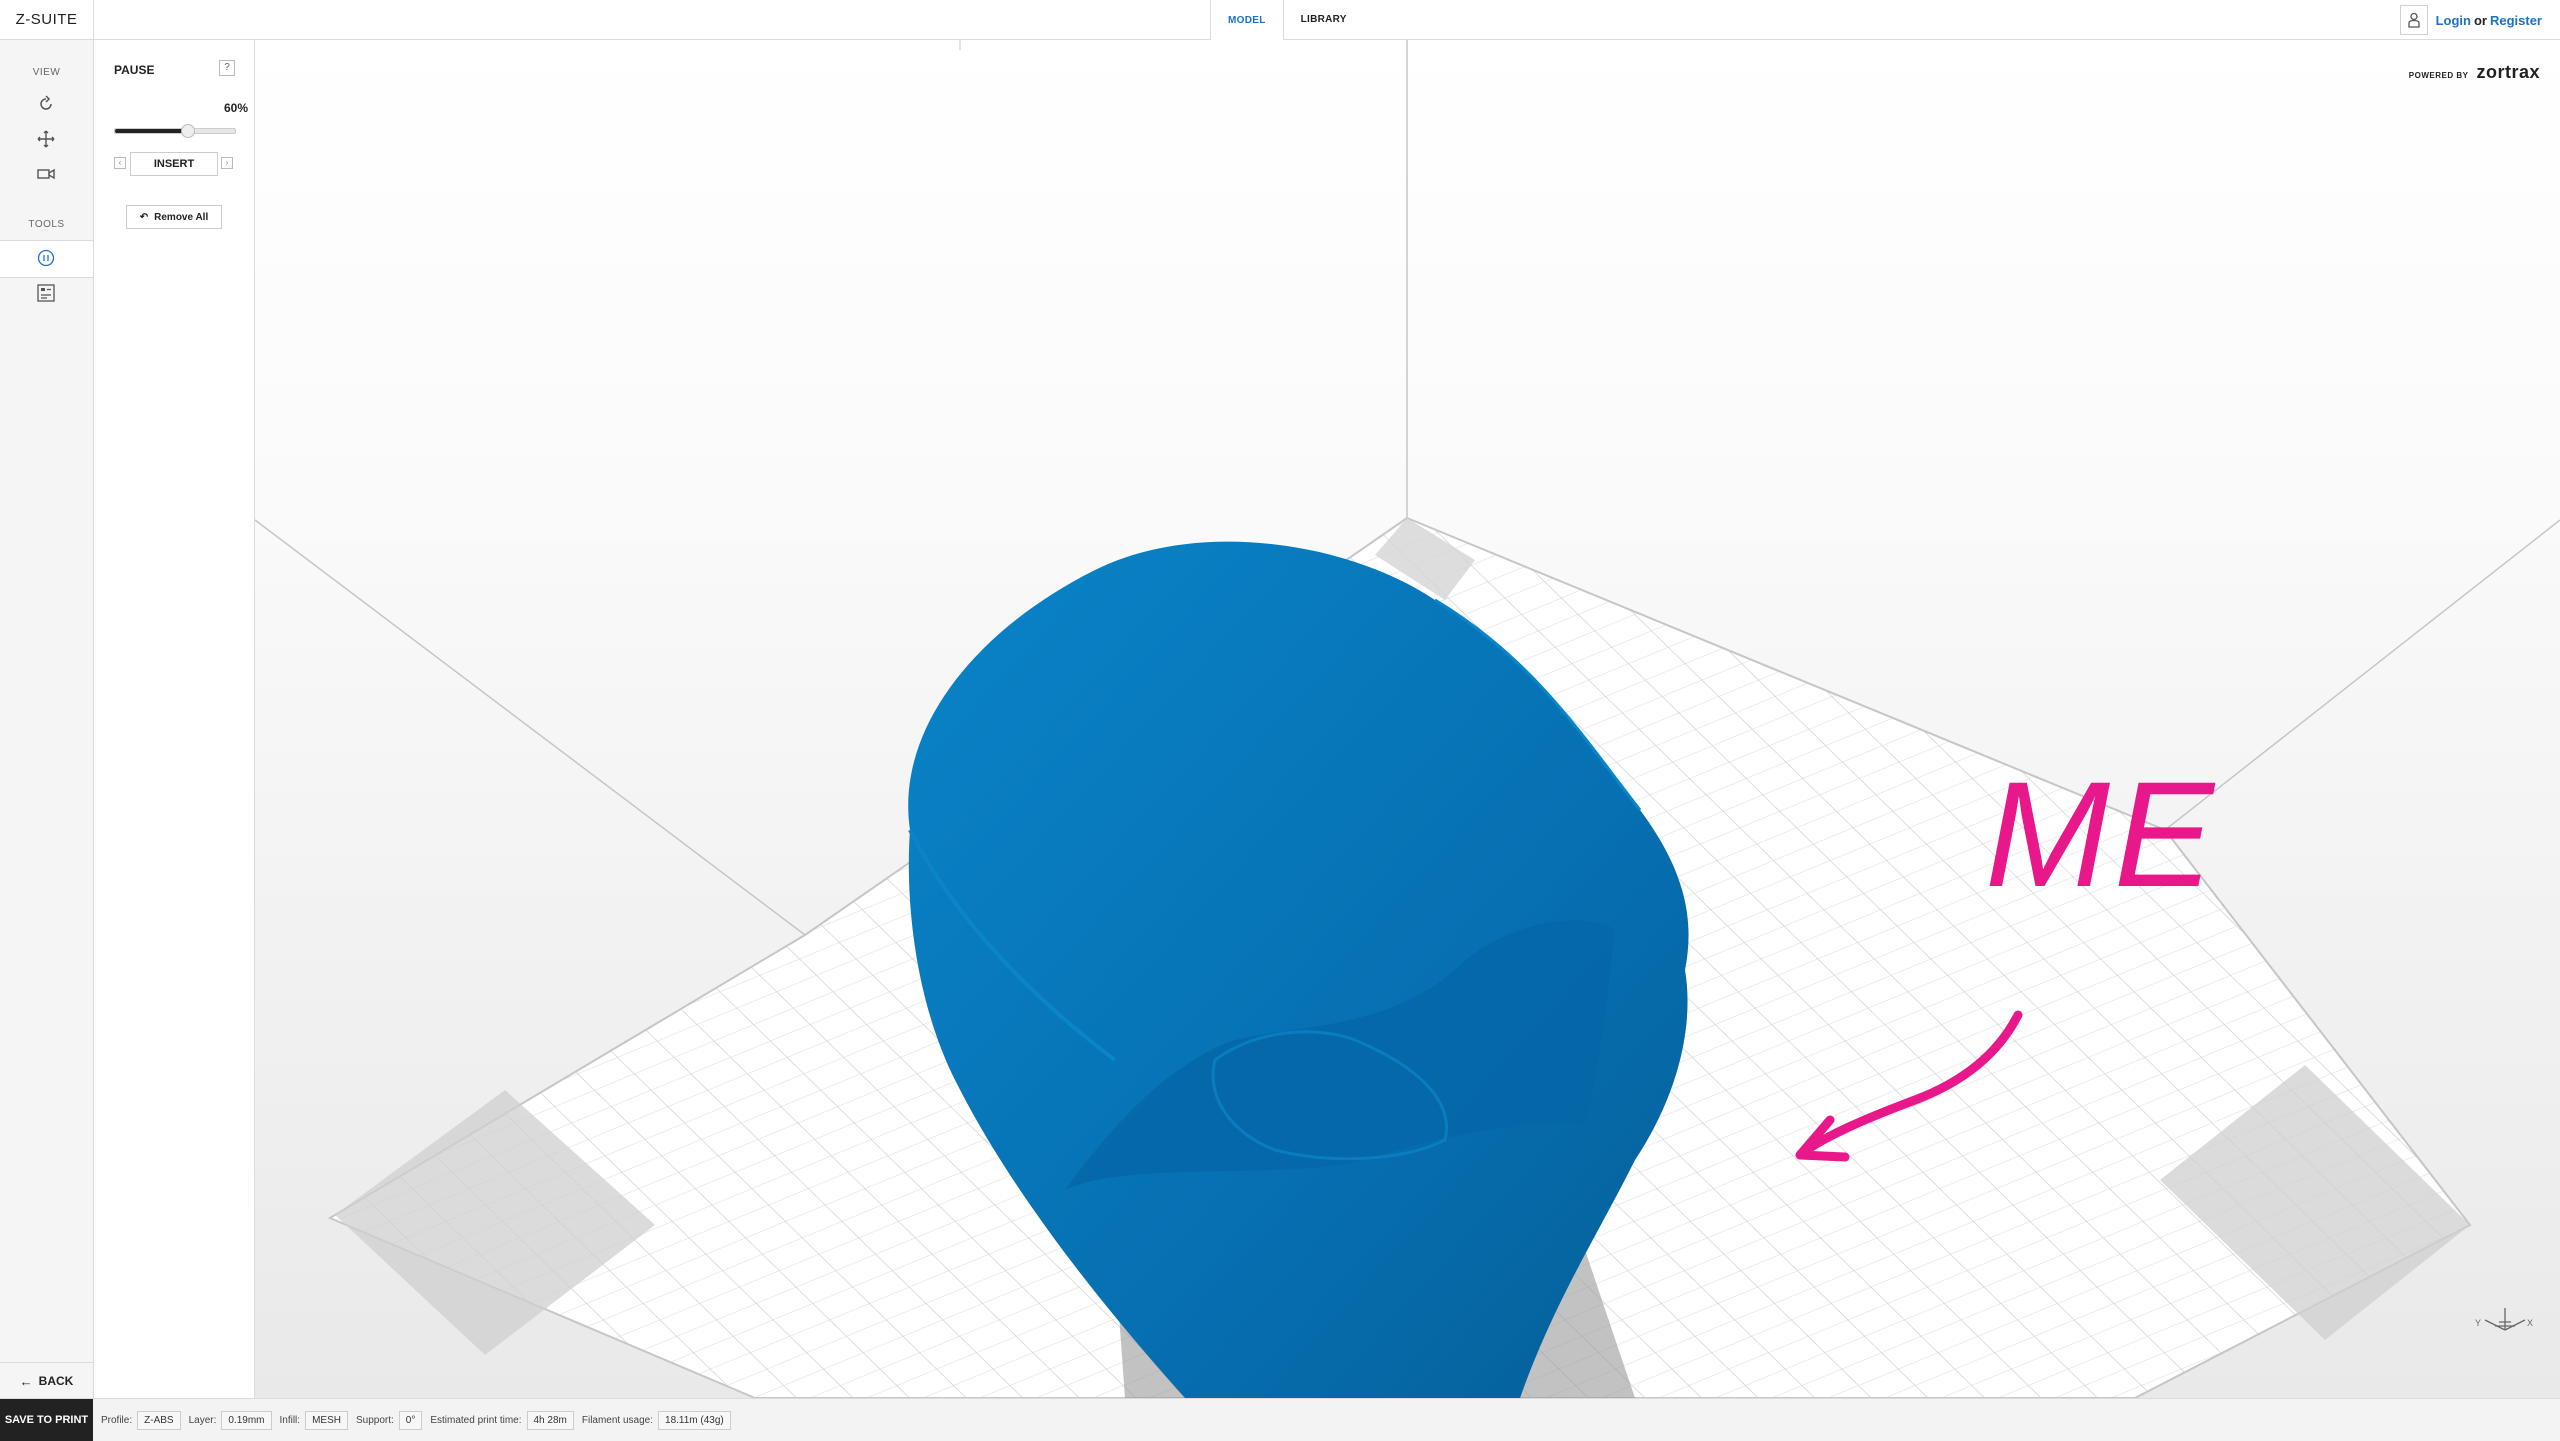 This screenshot has height=1441, width=2560. What do you see at coordinates (174, 719) in the screenshot?
I see `pause-panel: PAUSE ? 60% ‹ INSERT › ↶ Remove All` at bounding box center [174, 719].